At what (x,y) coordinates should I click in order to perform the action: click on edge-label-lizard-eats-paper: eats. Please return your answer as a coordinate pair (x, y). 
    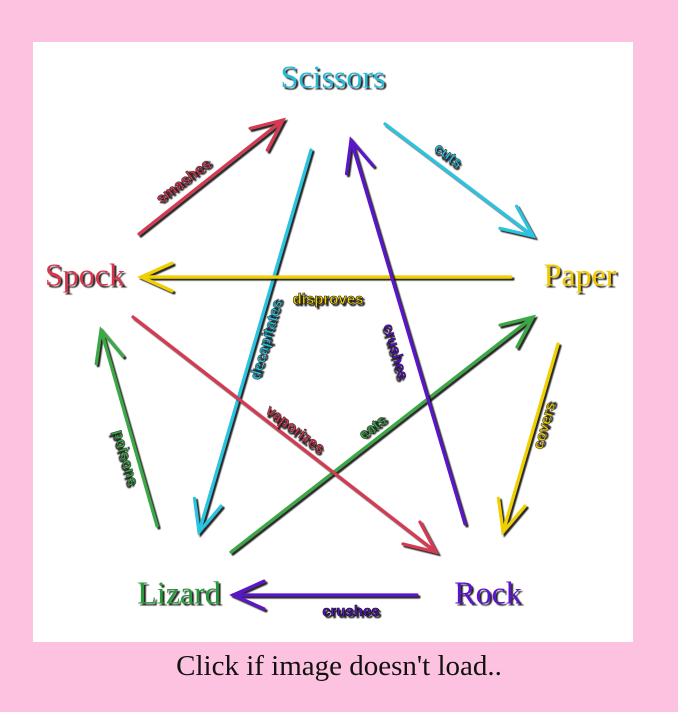
    Looking at the image, I should click on (373, 428).